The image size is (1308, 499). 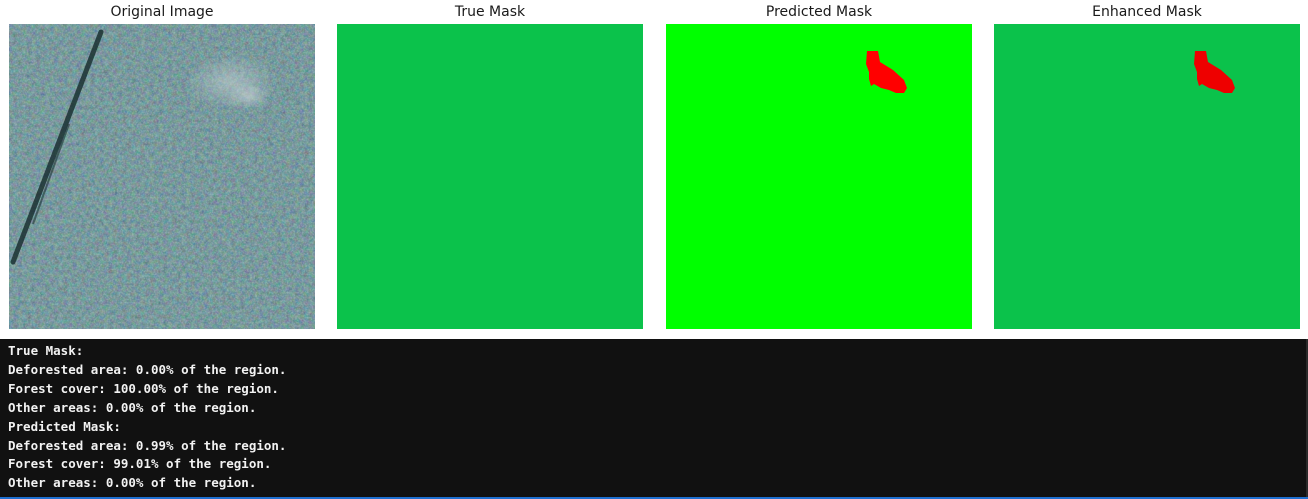 What do you see at coordinates (1147, 176) in the screenshot?
I see `enhanced-mask-image` at bounding box center [1147, 176].